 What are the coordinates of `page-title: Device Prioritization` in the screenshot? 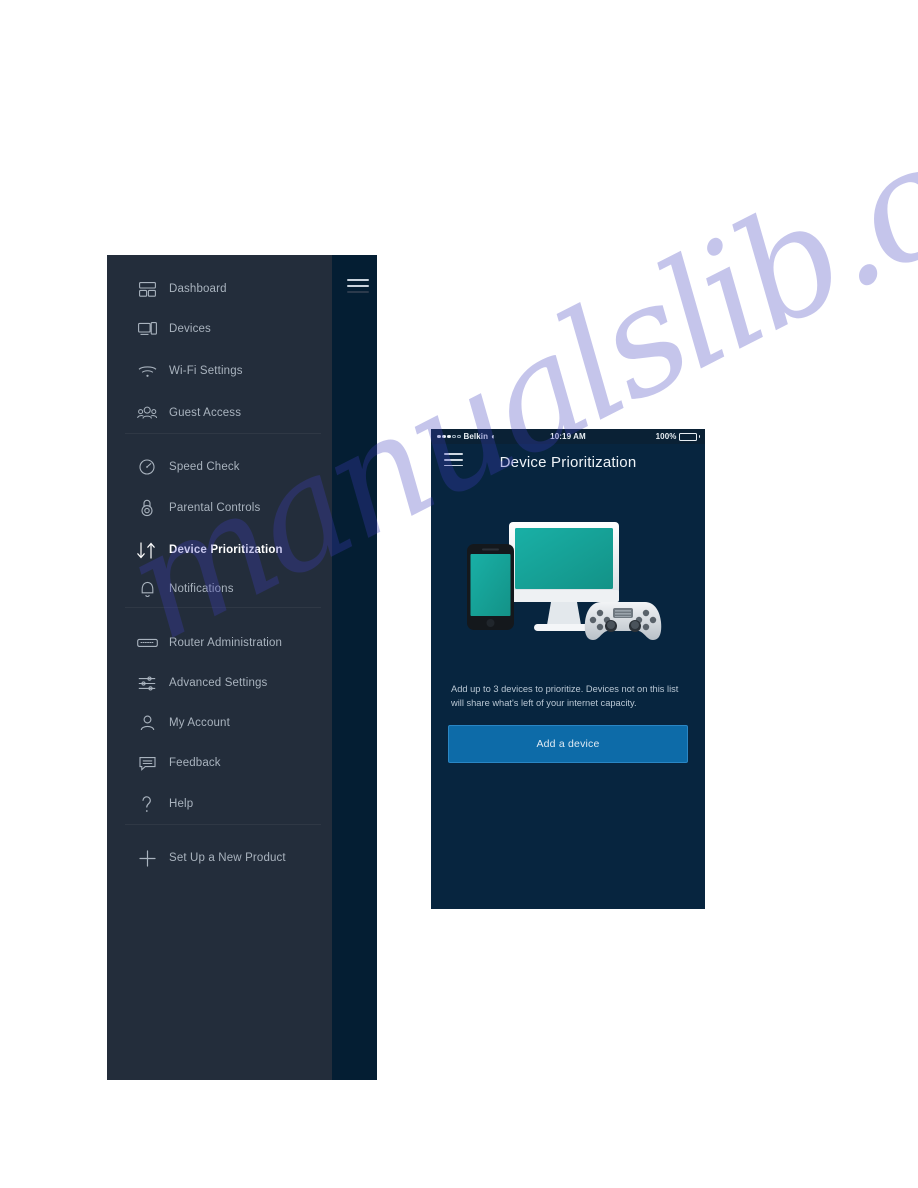 It's located at (568, 462).